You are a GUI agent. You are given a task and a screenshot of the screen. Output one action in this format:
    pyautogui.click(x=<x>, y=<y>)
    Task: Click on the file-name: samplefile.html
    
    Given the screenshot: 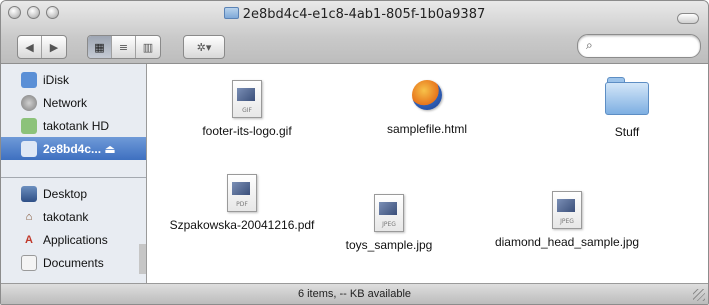 What is the action you would take?
    pyautogui.click(x=427, y=129)
    